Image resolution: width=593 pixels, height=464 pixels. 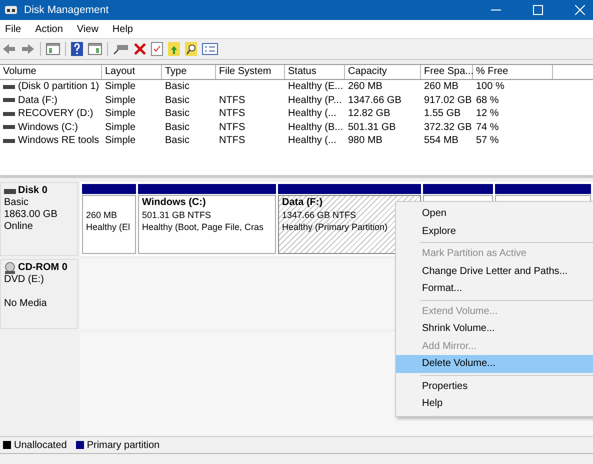 I want to click on table-cell: 554 MB, so click(x=441, y=140).